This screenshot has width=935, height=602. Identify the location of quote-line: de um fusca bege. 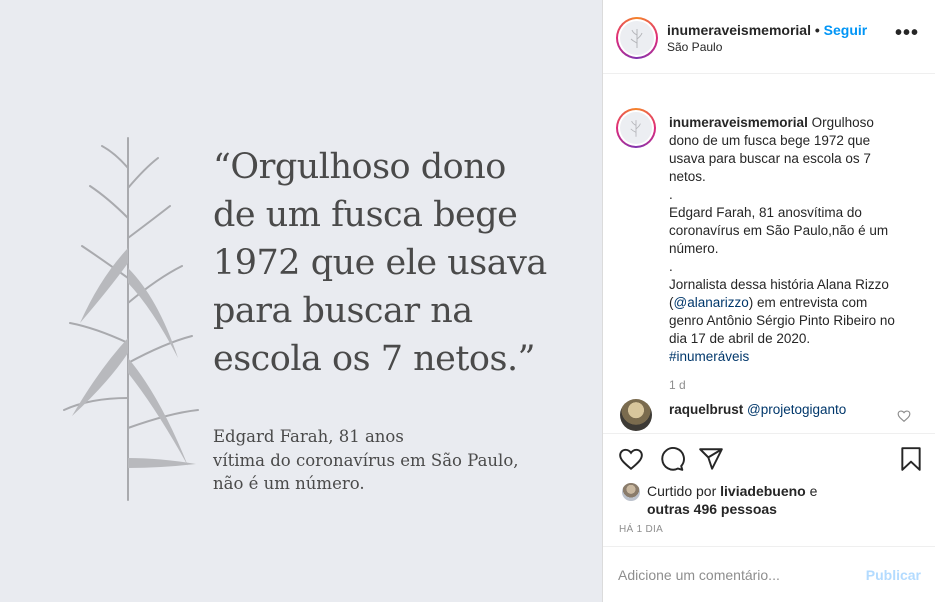
(365, 215).